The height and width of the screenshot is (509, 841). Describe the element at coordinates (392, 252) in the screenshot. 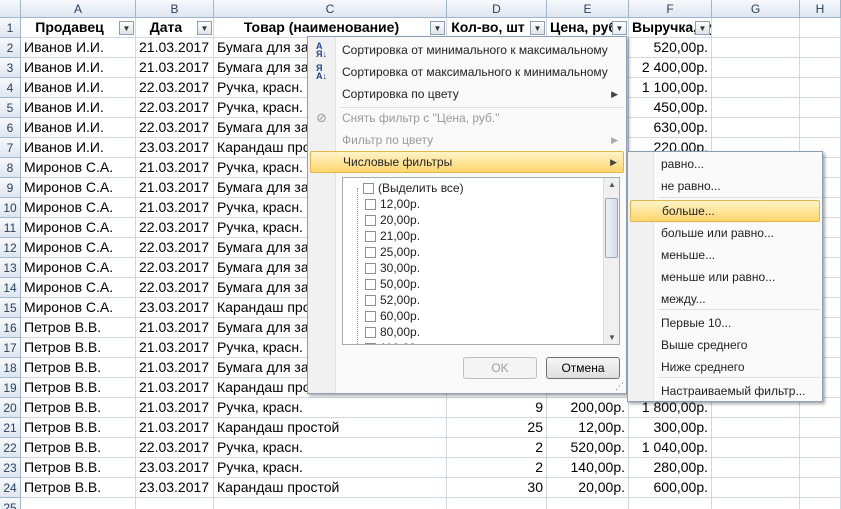

I see `filter-value-checkbox: 25,00р.` at that location.